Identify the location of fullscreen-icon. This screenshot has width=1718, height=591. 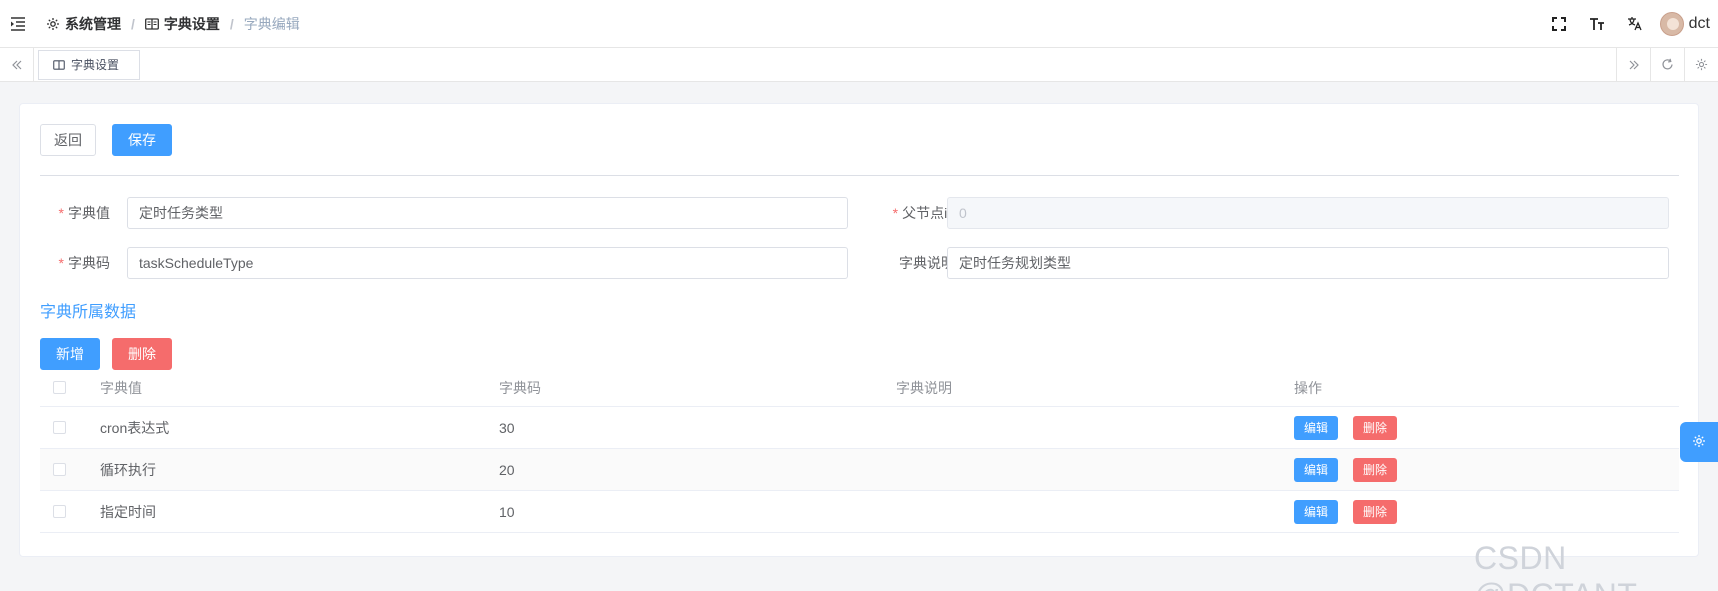
(1559, 24).